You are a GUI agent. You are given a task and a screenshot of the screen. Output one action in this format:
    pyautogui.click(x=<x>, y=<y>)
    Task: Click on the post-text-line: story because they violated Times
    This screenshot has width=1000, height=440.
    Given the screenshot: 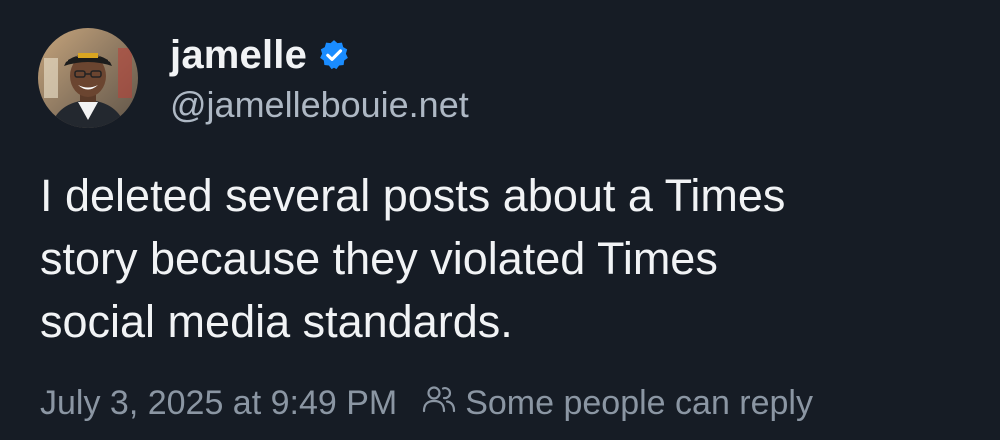 What is the action you would take?
    pyautogui.click(x=379, y=258)
    